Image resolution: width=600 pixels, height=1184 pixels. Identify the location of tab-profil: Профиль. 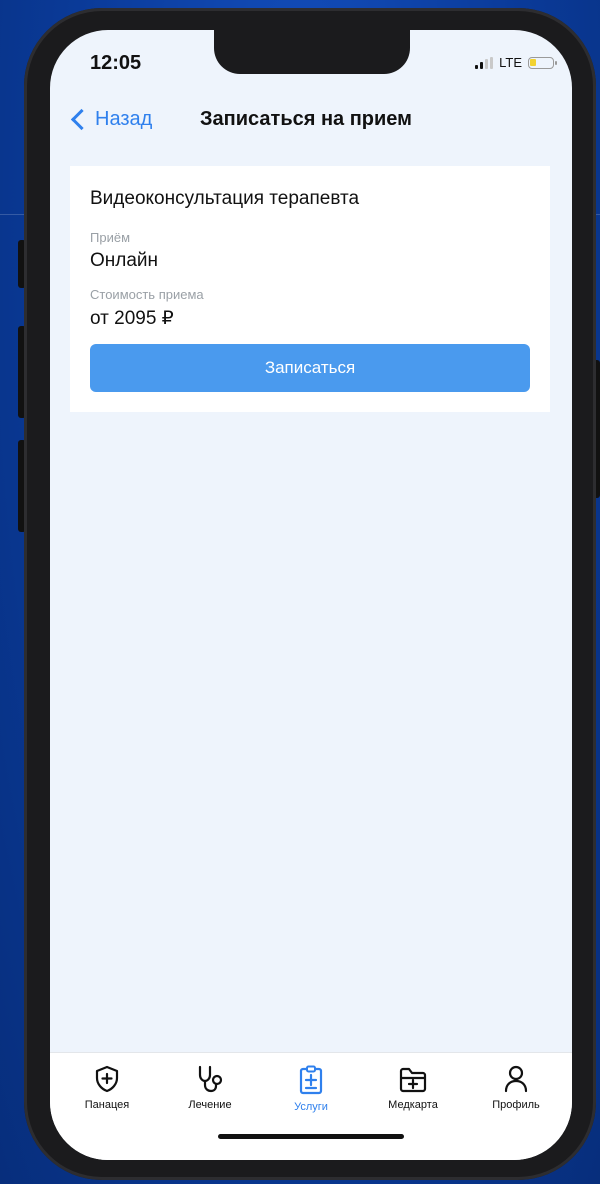
(516, 1088).